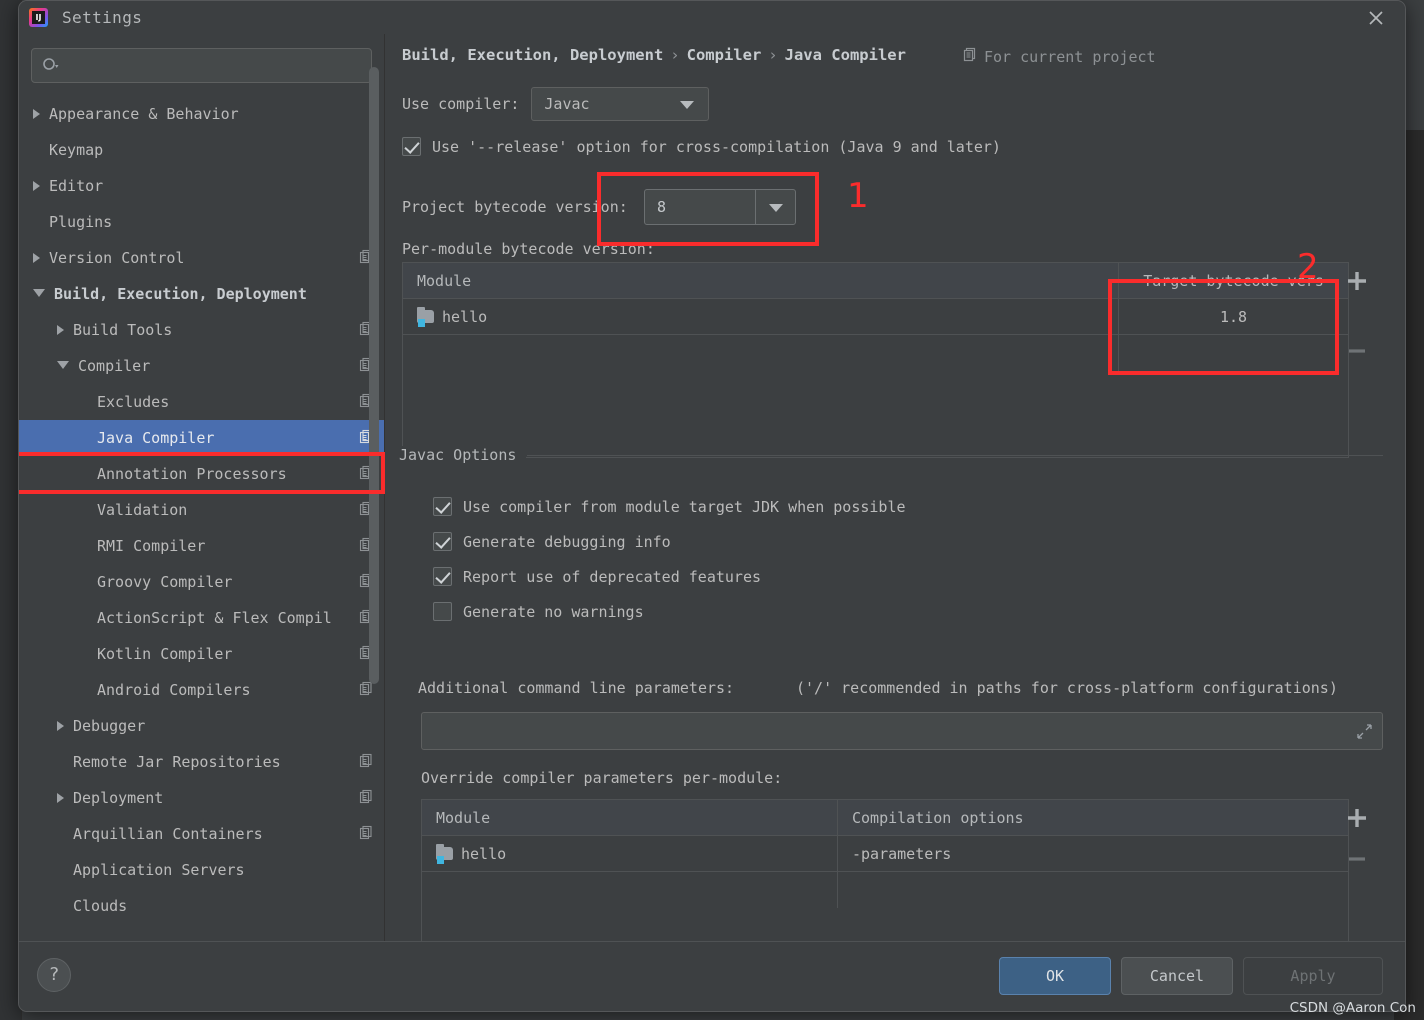 The image size is (1424, 1020). What do you see at coordinates (201, 474) in the screenshot?
I see `sidebar-item-annotation-processors: Annotation Processors` at bounding box center [201, 474].